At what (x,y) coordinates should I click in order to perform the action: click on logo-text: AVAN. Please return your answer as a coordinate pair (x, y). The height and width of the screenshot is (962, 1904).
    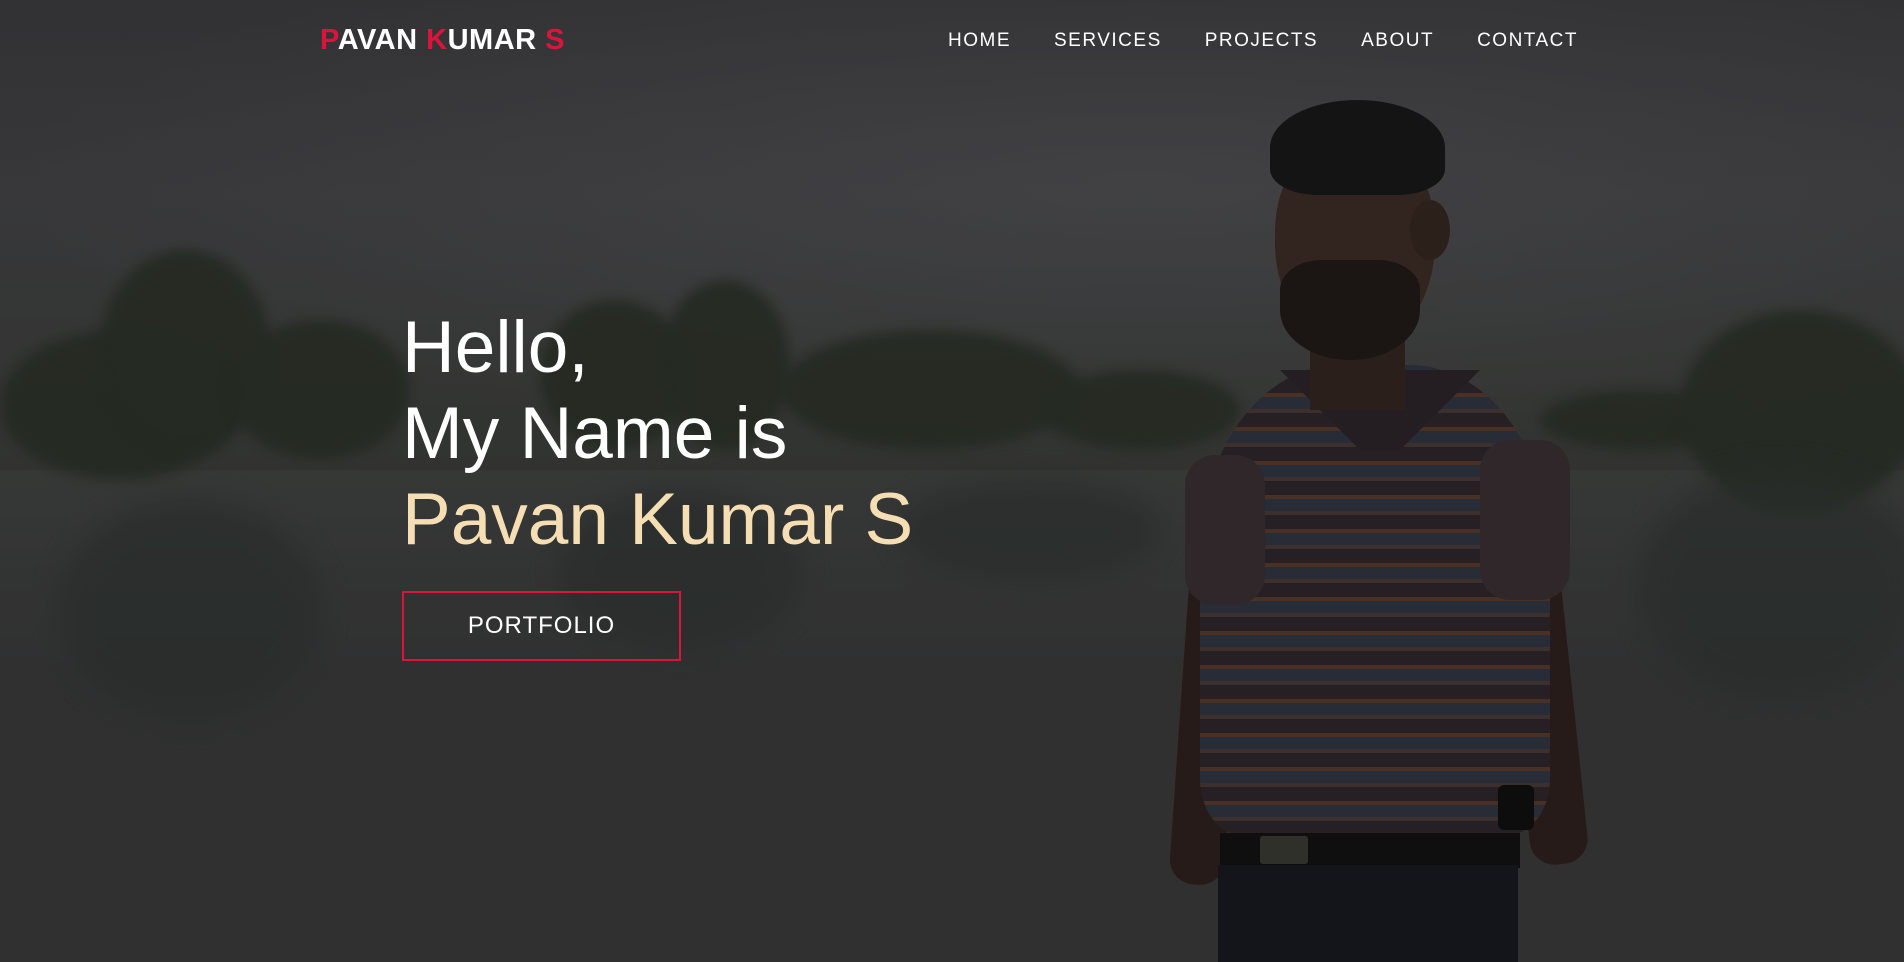
    Looking at the image, I should click on (382, 40).